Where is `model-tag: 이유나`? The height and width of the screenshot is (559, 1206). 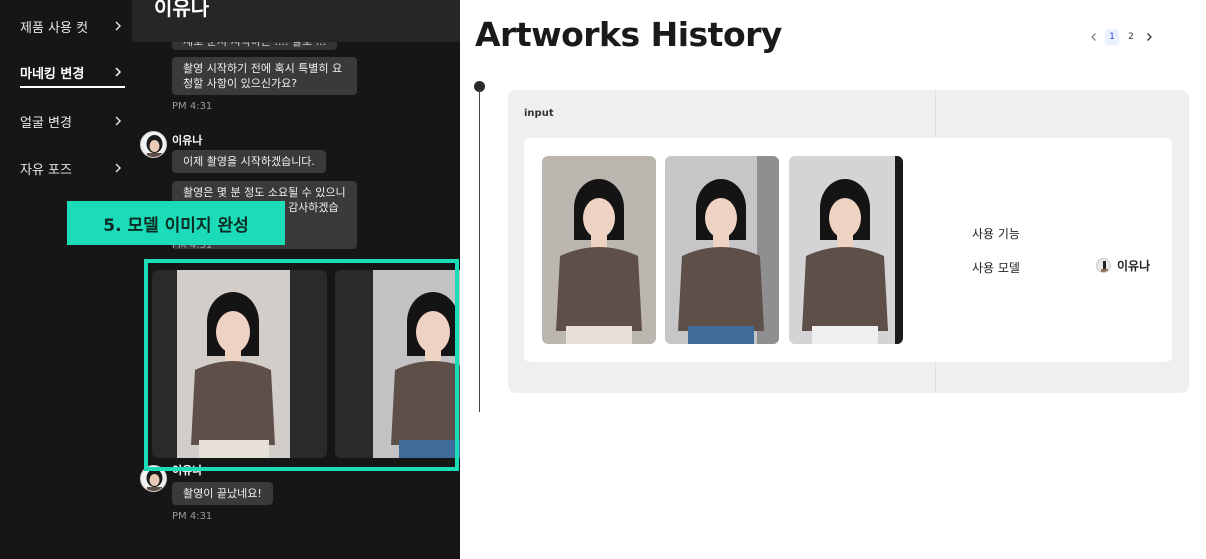 model-tag: 이유나 is located at coordinates (1123, 265).